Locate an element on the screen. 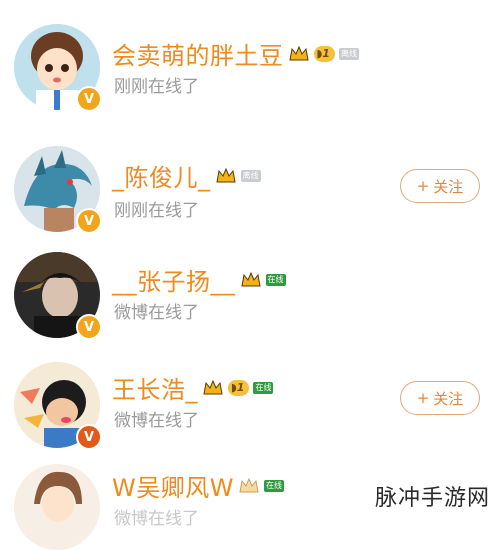 Image resolution: width=500 pixels, height=550 pixels. watermark: 脉冲手游网 is located at coordinates (432, 496).